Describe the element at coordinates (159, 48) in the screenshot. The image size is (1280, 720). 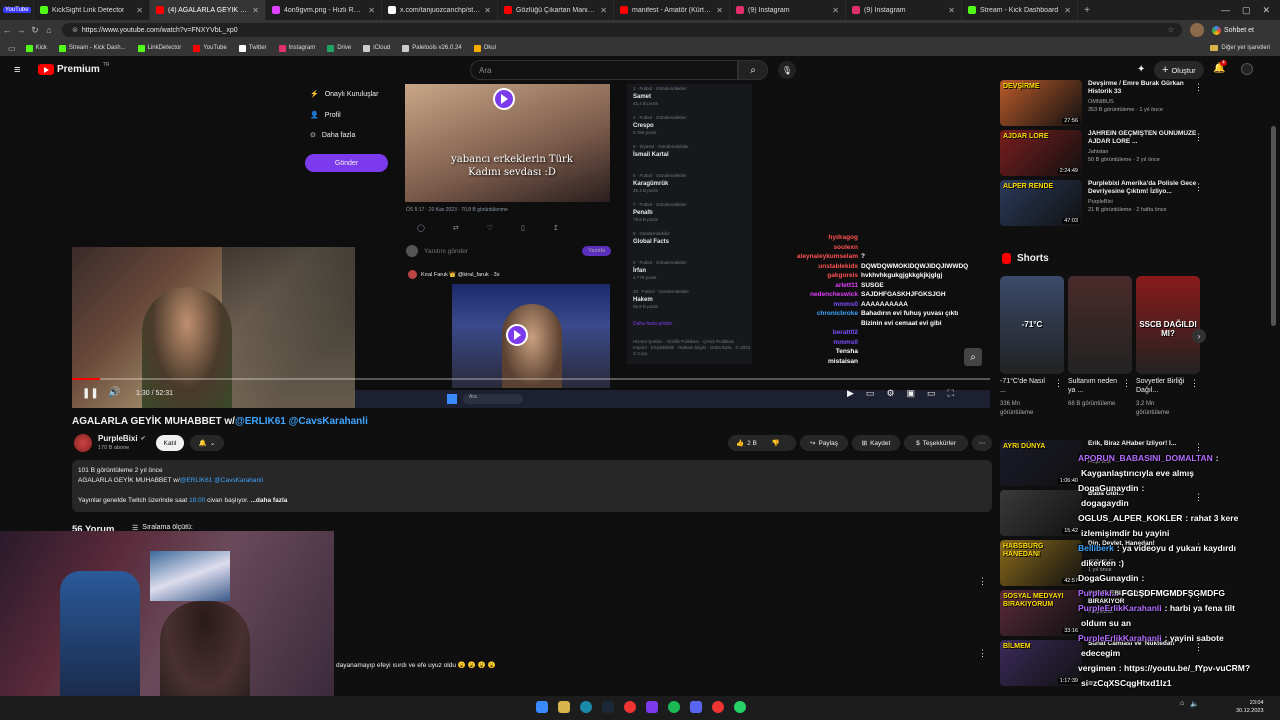
I see `bookmark-item: LinkDetector` at that location.